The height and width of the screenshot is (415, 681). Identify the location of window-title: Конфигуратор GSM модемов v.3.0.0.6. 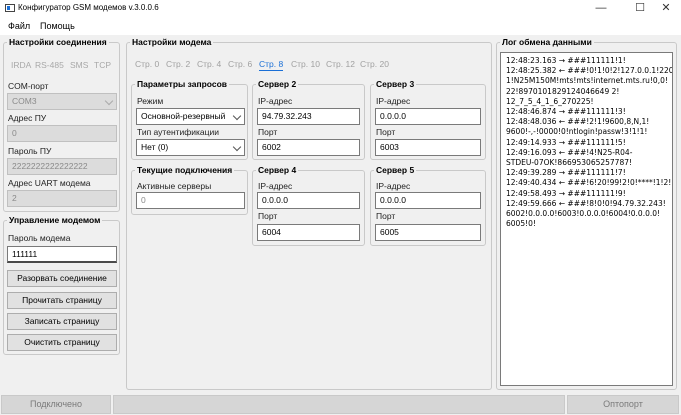
(88, 7).